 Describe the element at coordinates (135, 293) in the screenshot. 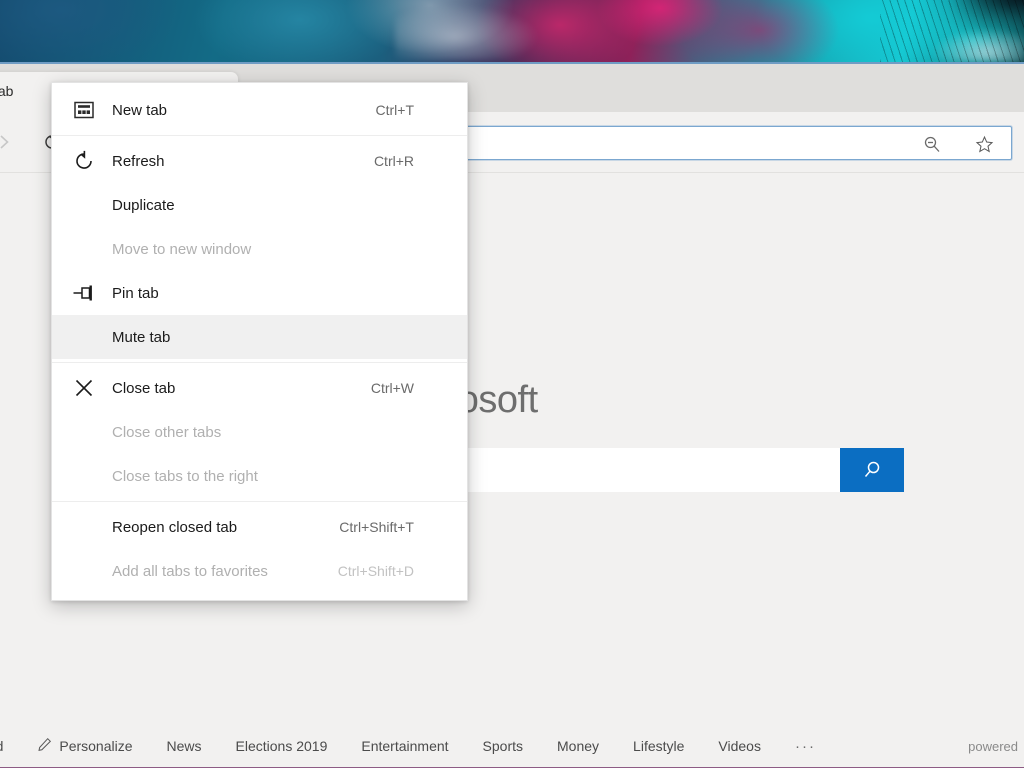

I see `menu-item-label: Pin tab` at that location.